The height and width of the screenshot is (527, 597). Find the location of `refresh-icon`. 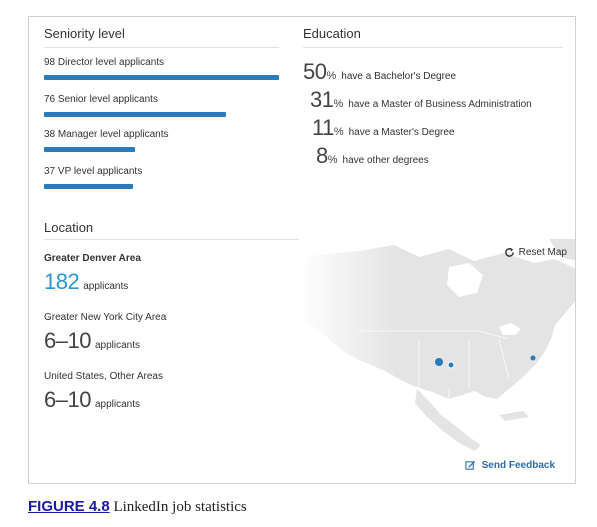

refresh-icon is located at coordinates (509, 252).